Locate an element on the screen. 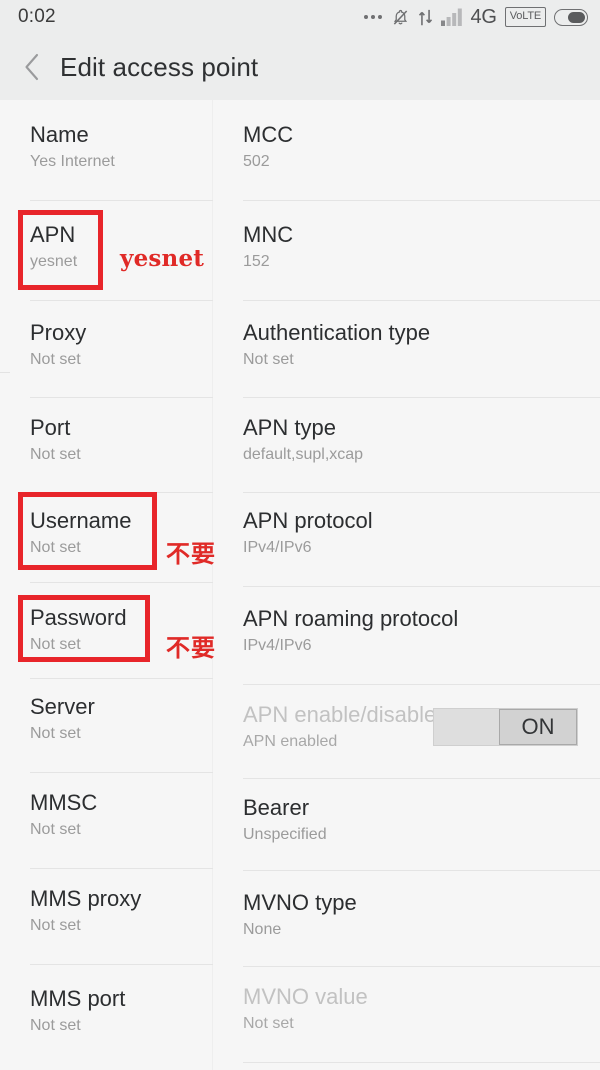 This screenshot has height=1070, width=600. annotation-label-apn: yesnet is located at coordinates (162, 258).